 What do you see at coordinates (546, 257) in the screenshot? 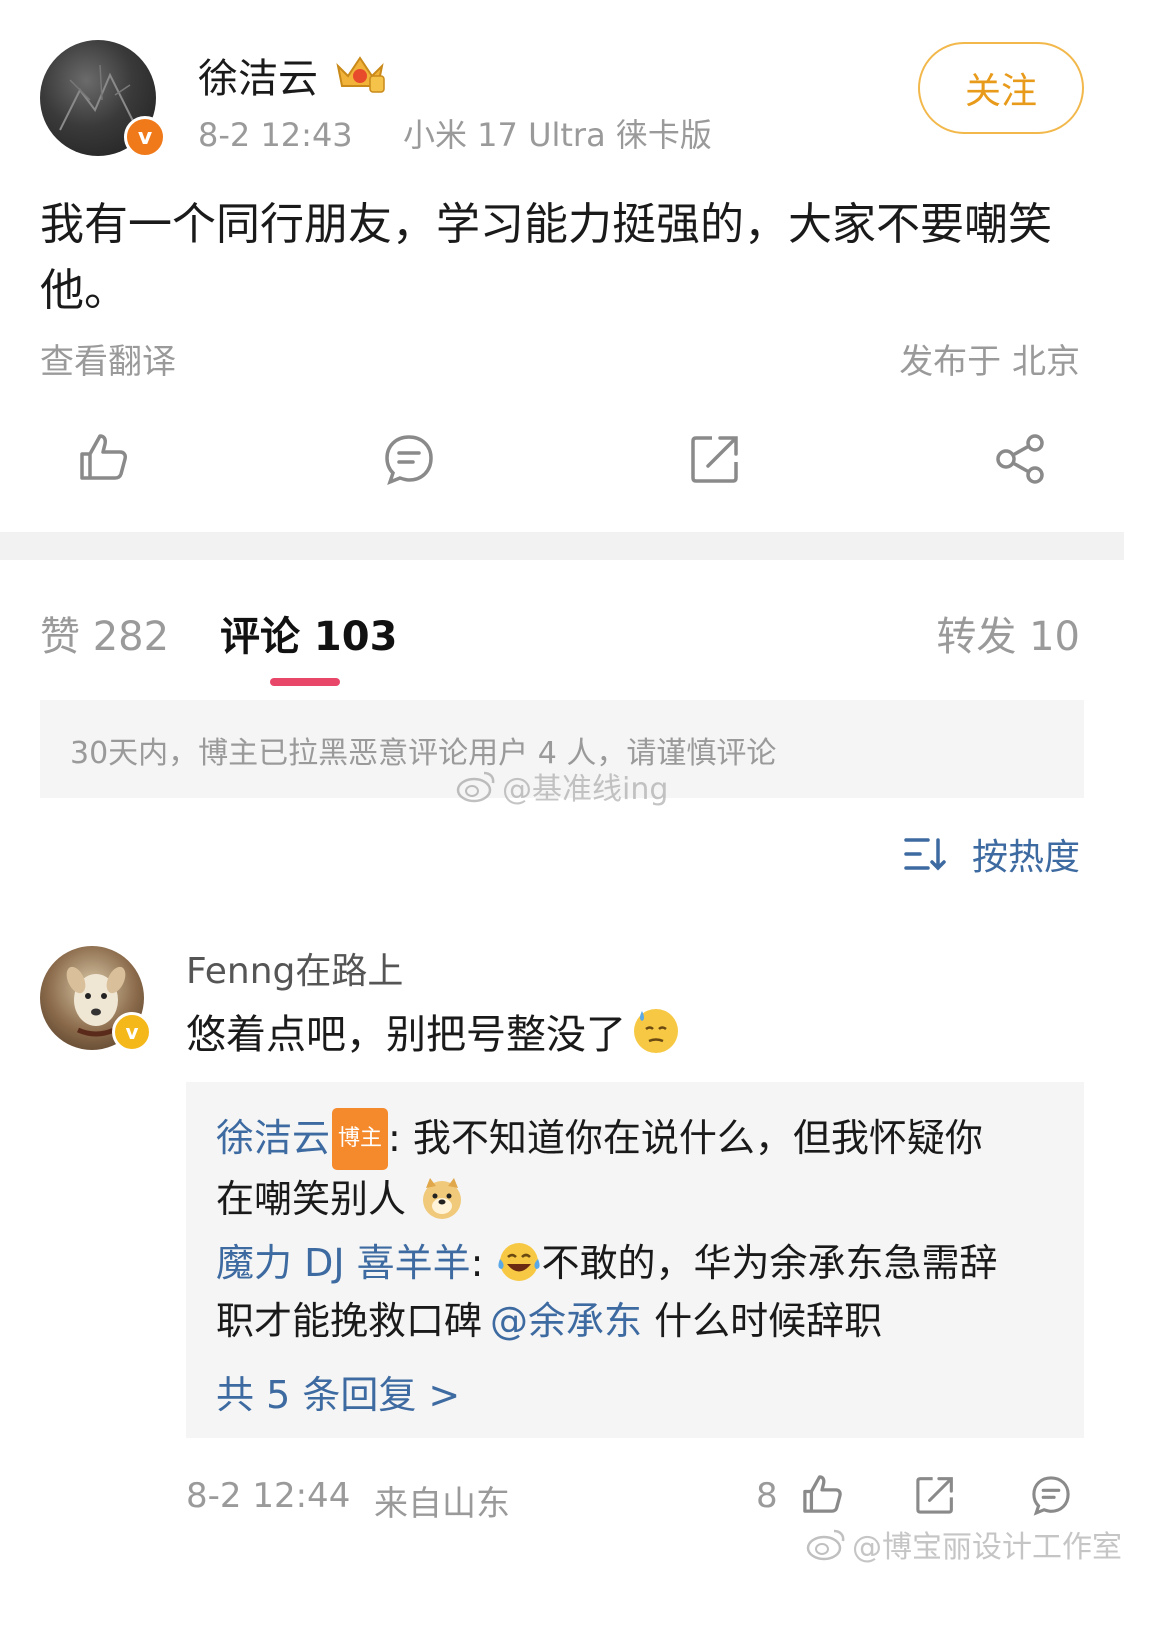
I see `post-text: 我有一个同行朋友，学习能力挺强的，大家不要嘲笑他。` at bounding box center [546, 257].